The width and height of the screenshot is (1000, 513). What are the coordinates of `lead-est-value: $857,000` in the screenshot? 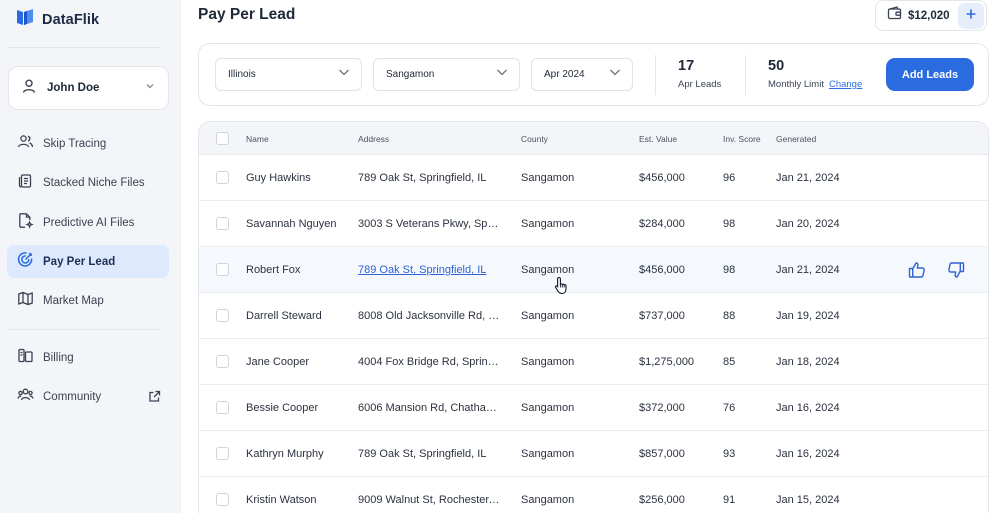 It's located at (662, 454).